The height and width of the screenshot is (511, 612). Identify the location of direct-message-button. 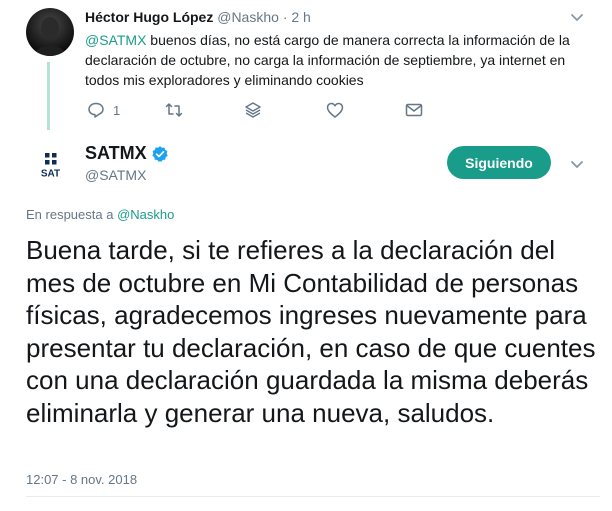
(414, 110).